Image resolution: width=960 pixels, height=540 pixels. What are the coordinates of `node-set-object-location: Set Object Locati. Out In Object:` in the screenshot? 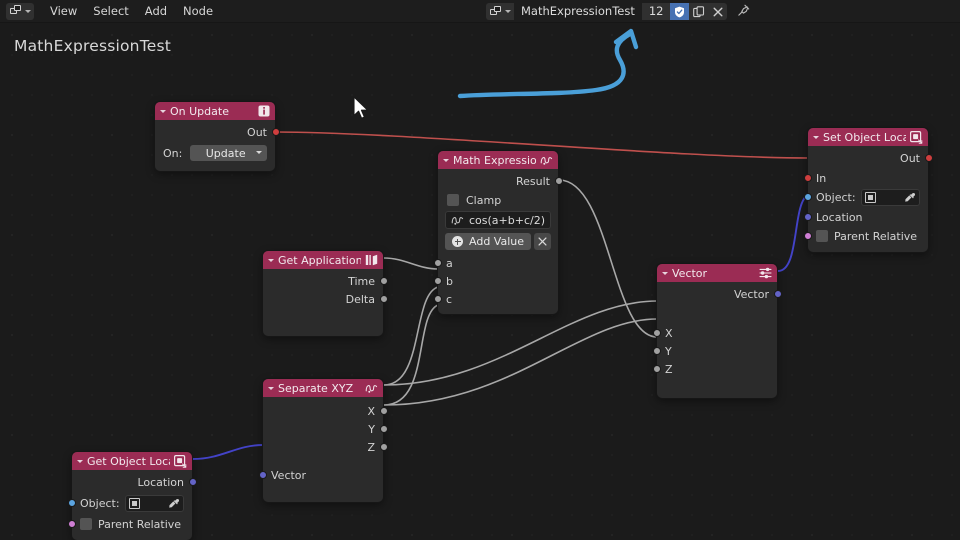 It's located at (868, 190).